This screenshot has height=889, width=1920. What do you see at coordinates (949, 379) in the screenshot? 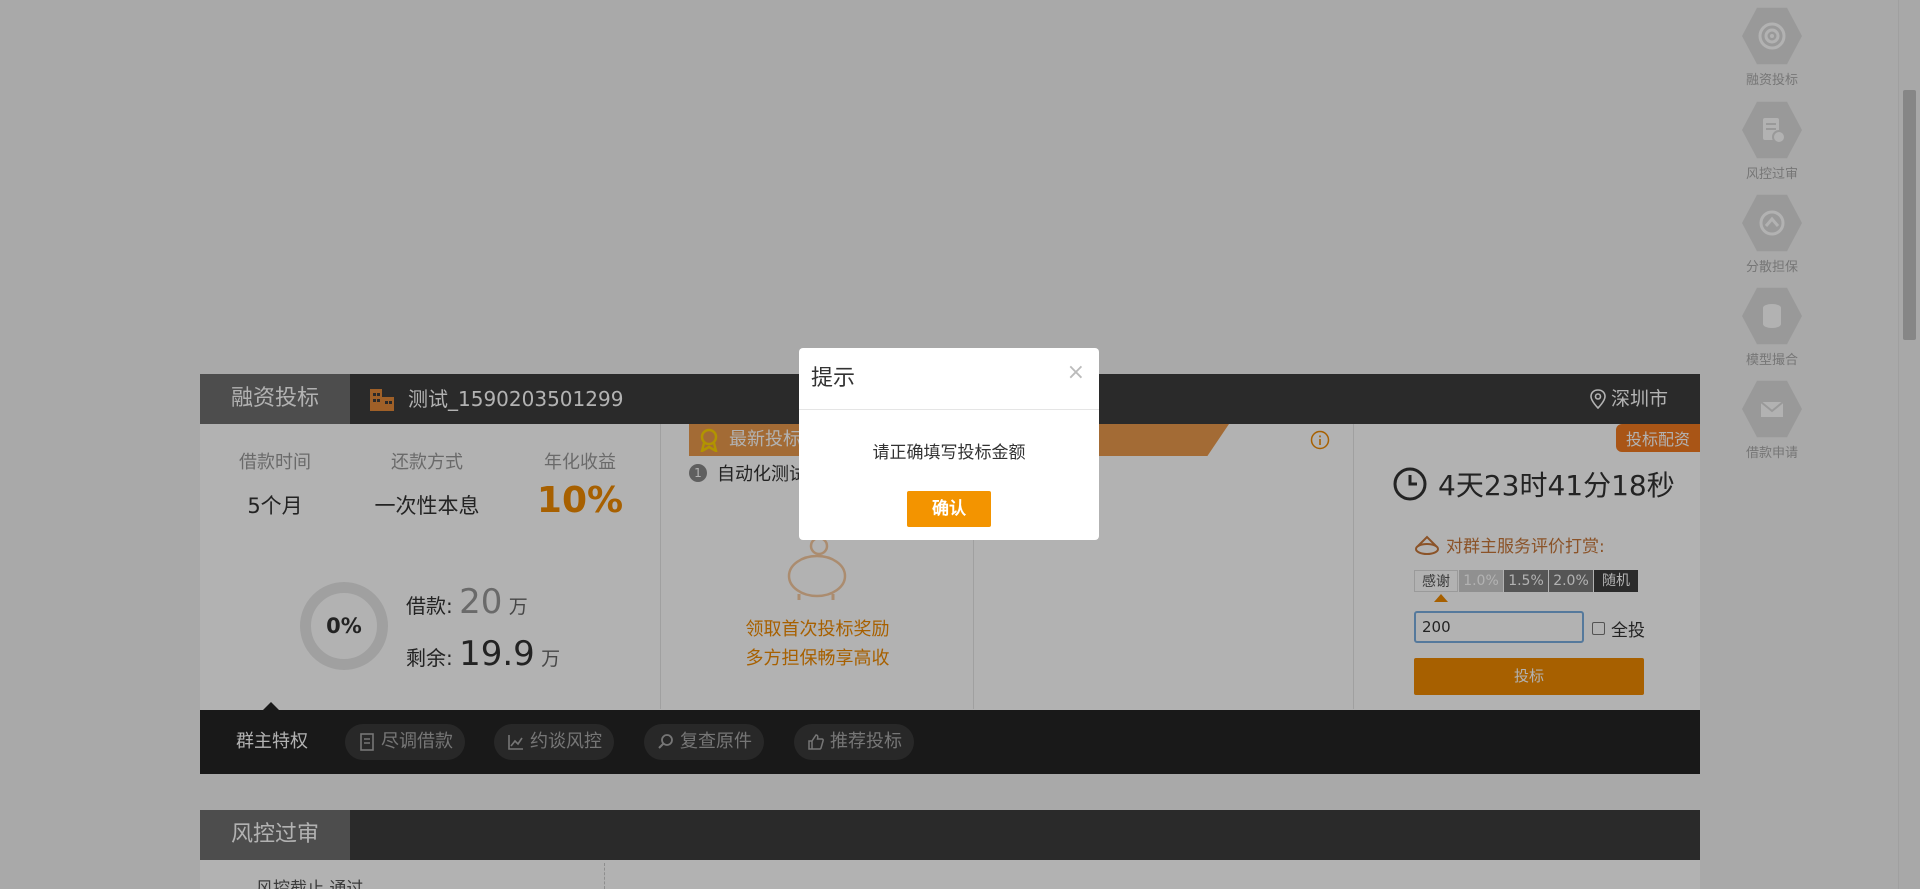
I see `dialog-title: 提示` at bounding box center [949, 379].